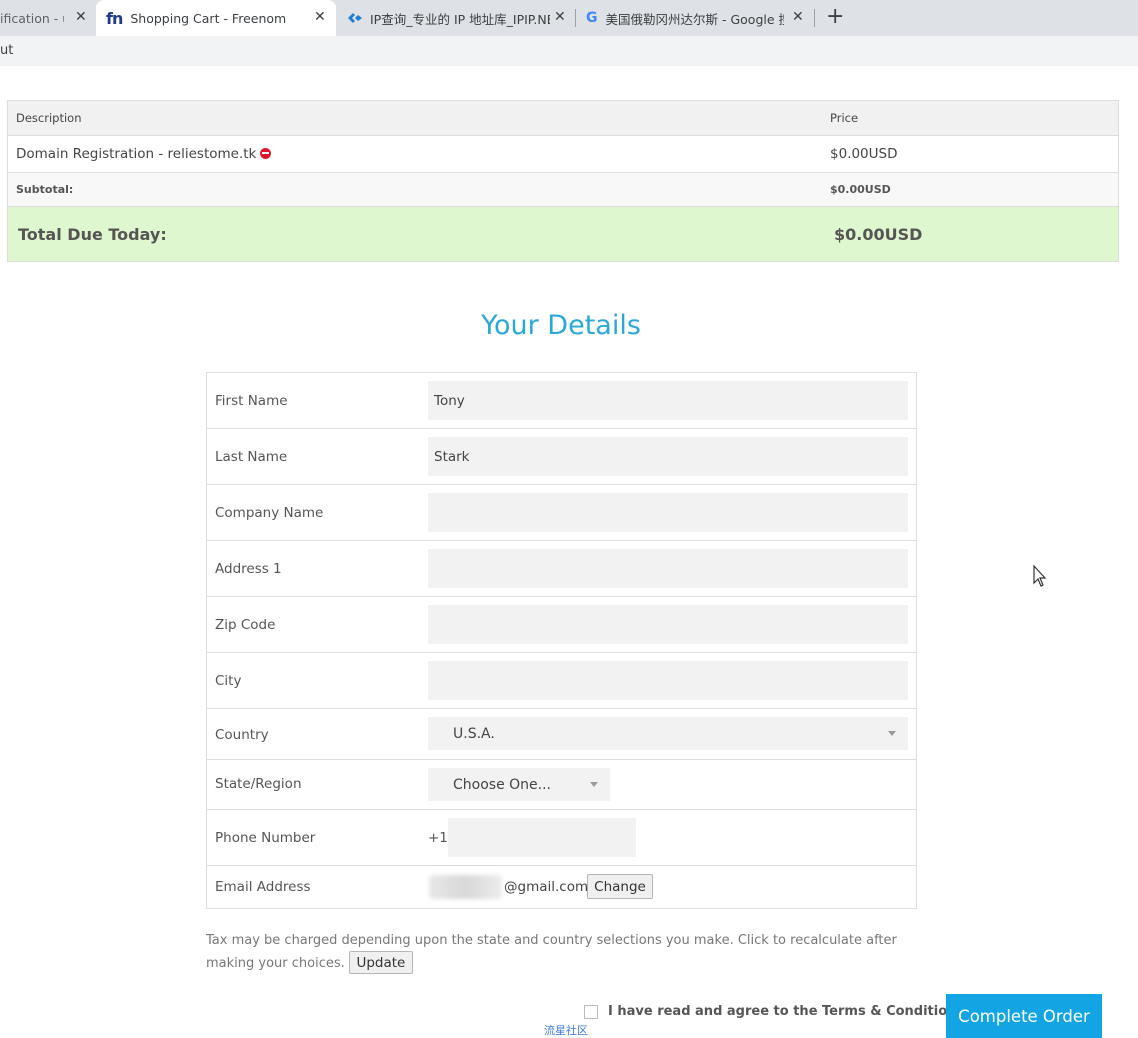 This screenshot has height=1038, width=1138. I want to click on form-row-address1: Address 1, so click(561, 569).